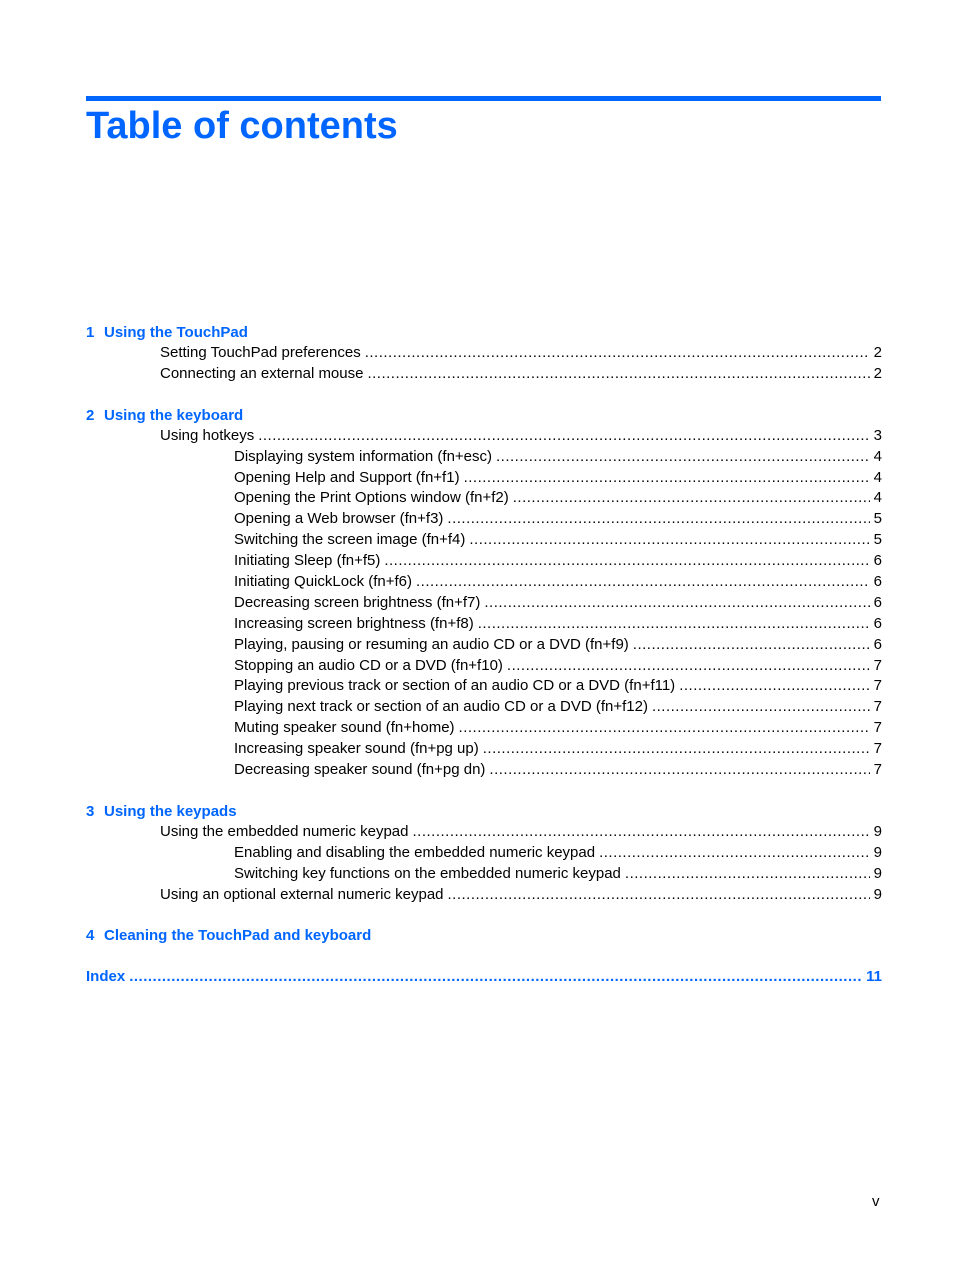 The width and height of the screenshot is (954, 1270). What do you see at coordinates (484, 415) in the screenshot?
I see `chapter-heading-link: 2 Using the keyboard` at bounding box center [484, 415].